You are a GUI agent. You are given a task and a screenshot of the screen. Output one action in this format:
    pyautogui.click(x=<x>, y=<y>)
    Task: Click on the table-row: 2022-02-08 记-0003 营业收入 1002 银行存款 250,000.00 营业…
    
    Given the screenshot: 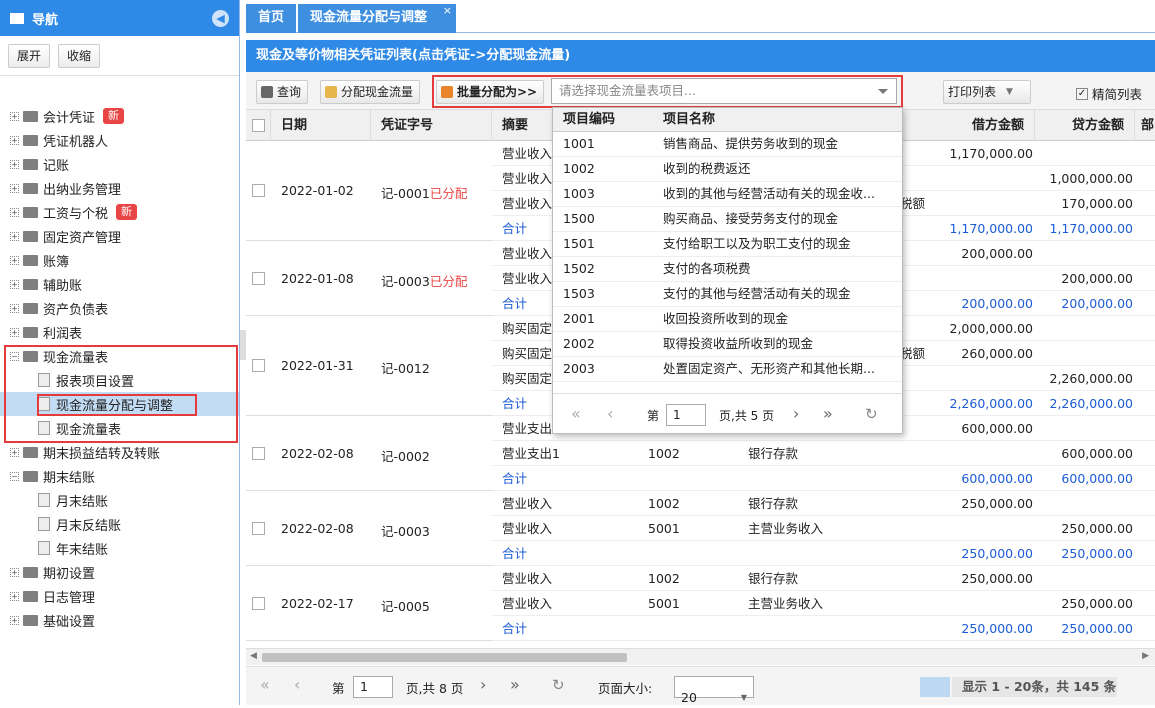 What is the action you would take?
    pyautogui.click(x=700, y=528)
    